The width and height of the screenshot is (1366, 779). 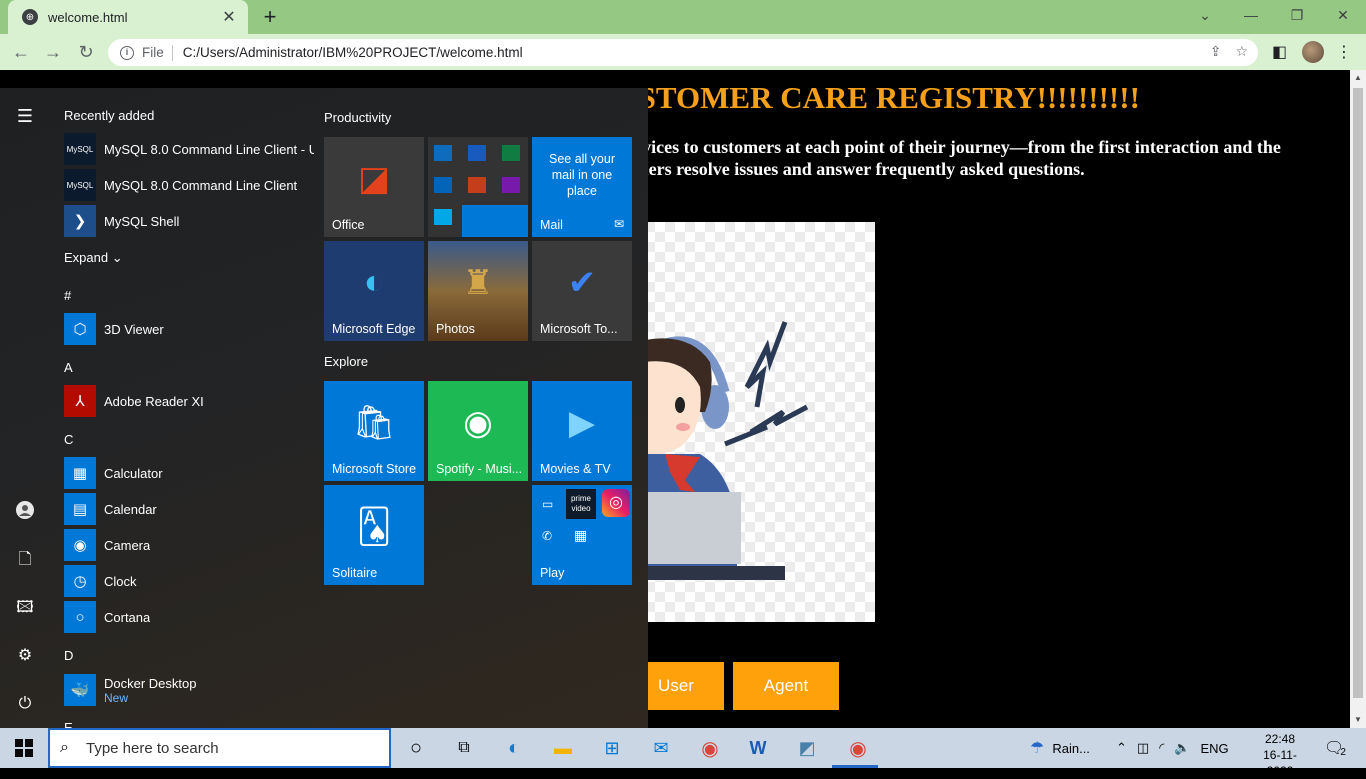 I want to click on messenger-icon: ✆, so click(x=547, y=536).